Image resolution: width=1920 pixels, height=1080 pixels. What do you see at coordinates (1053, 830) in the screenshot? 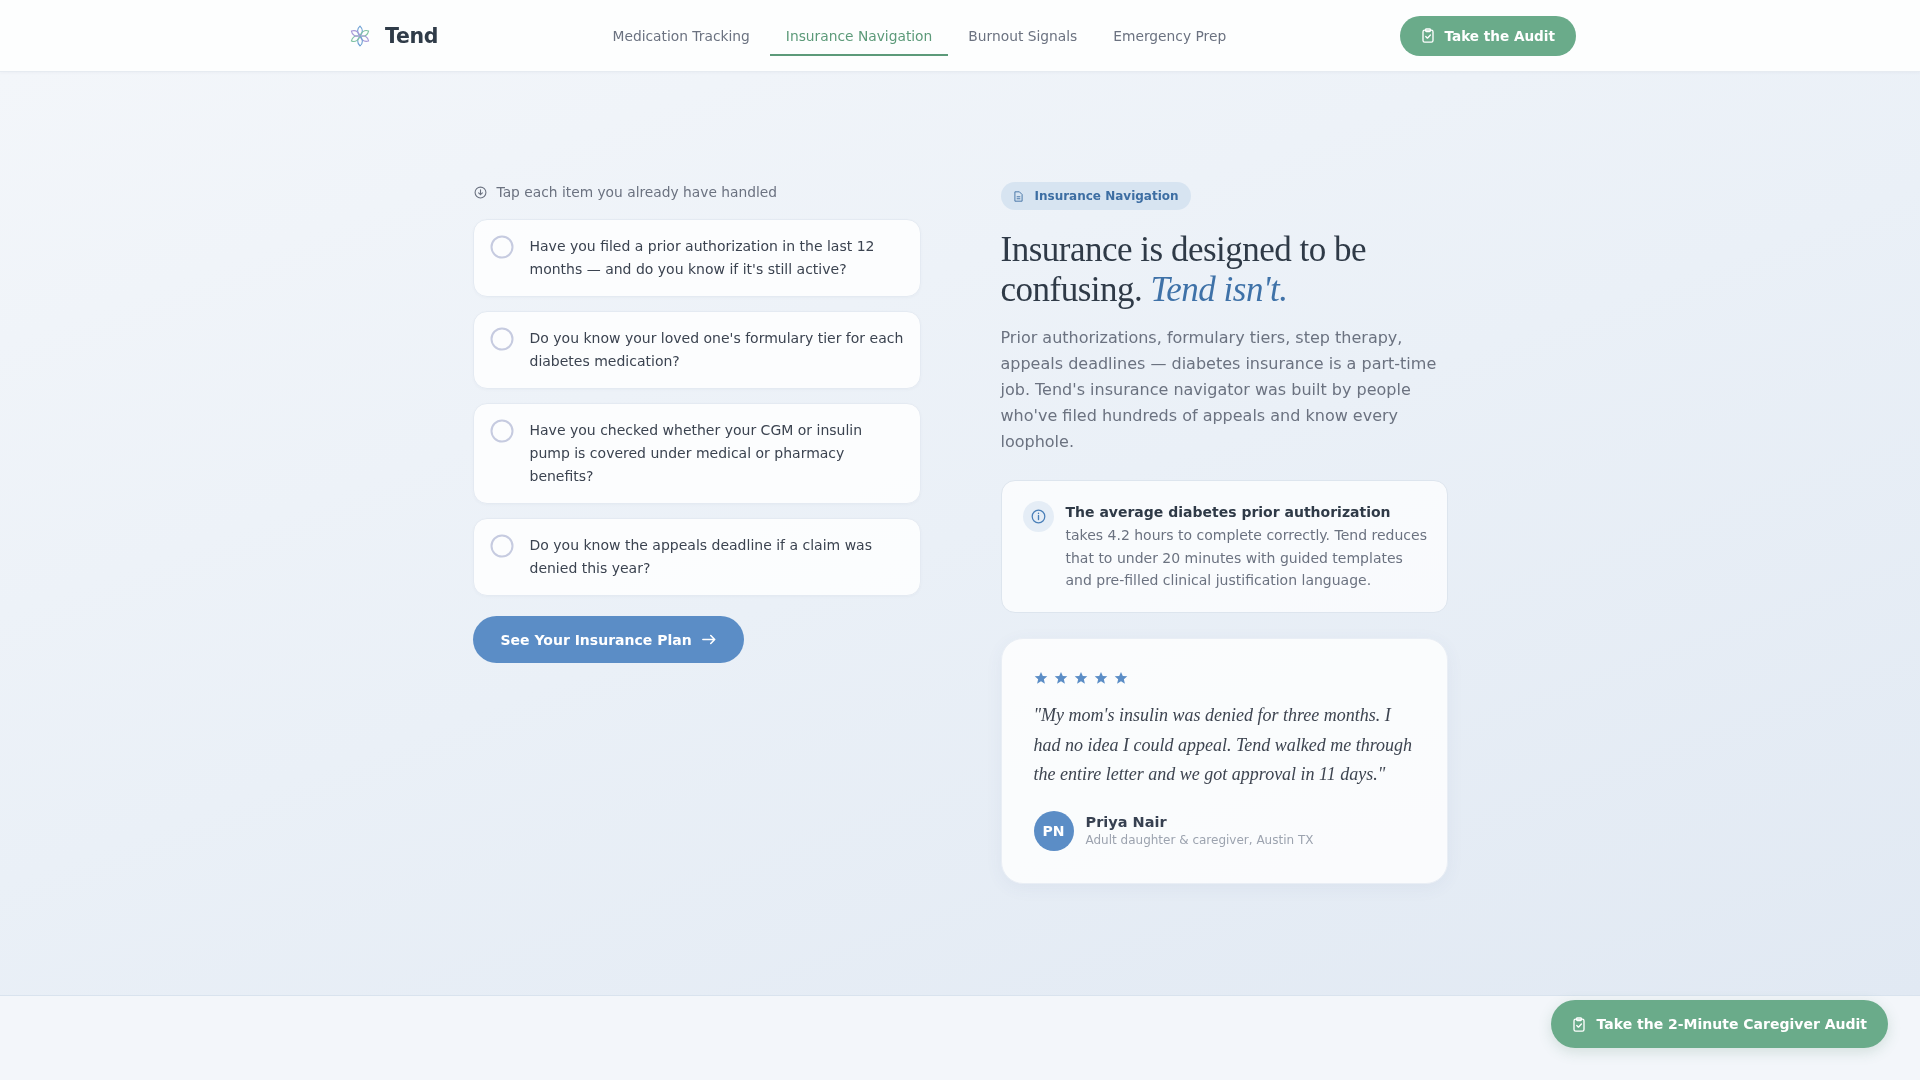
I see `avatar-initials: PN` at bounding box center [1053, 830].